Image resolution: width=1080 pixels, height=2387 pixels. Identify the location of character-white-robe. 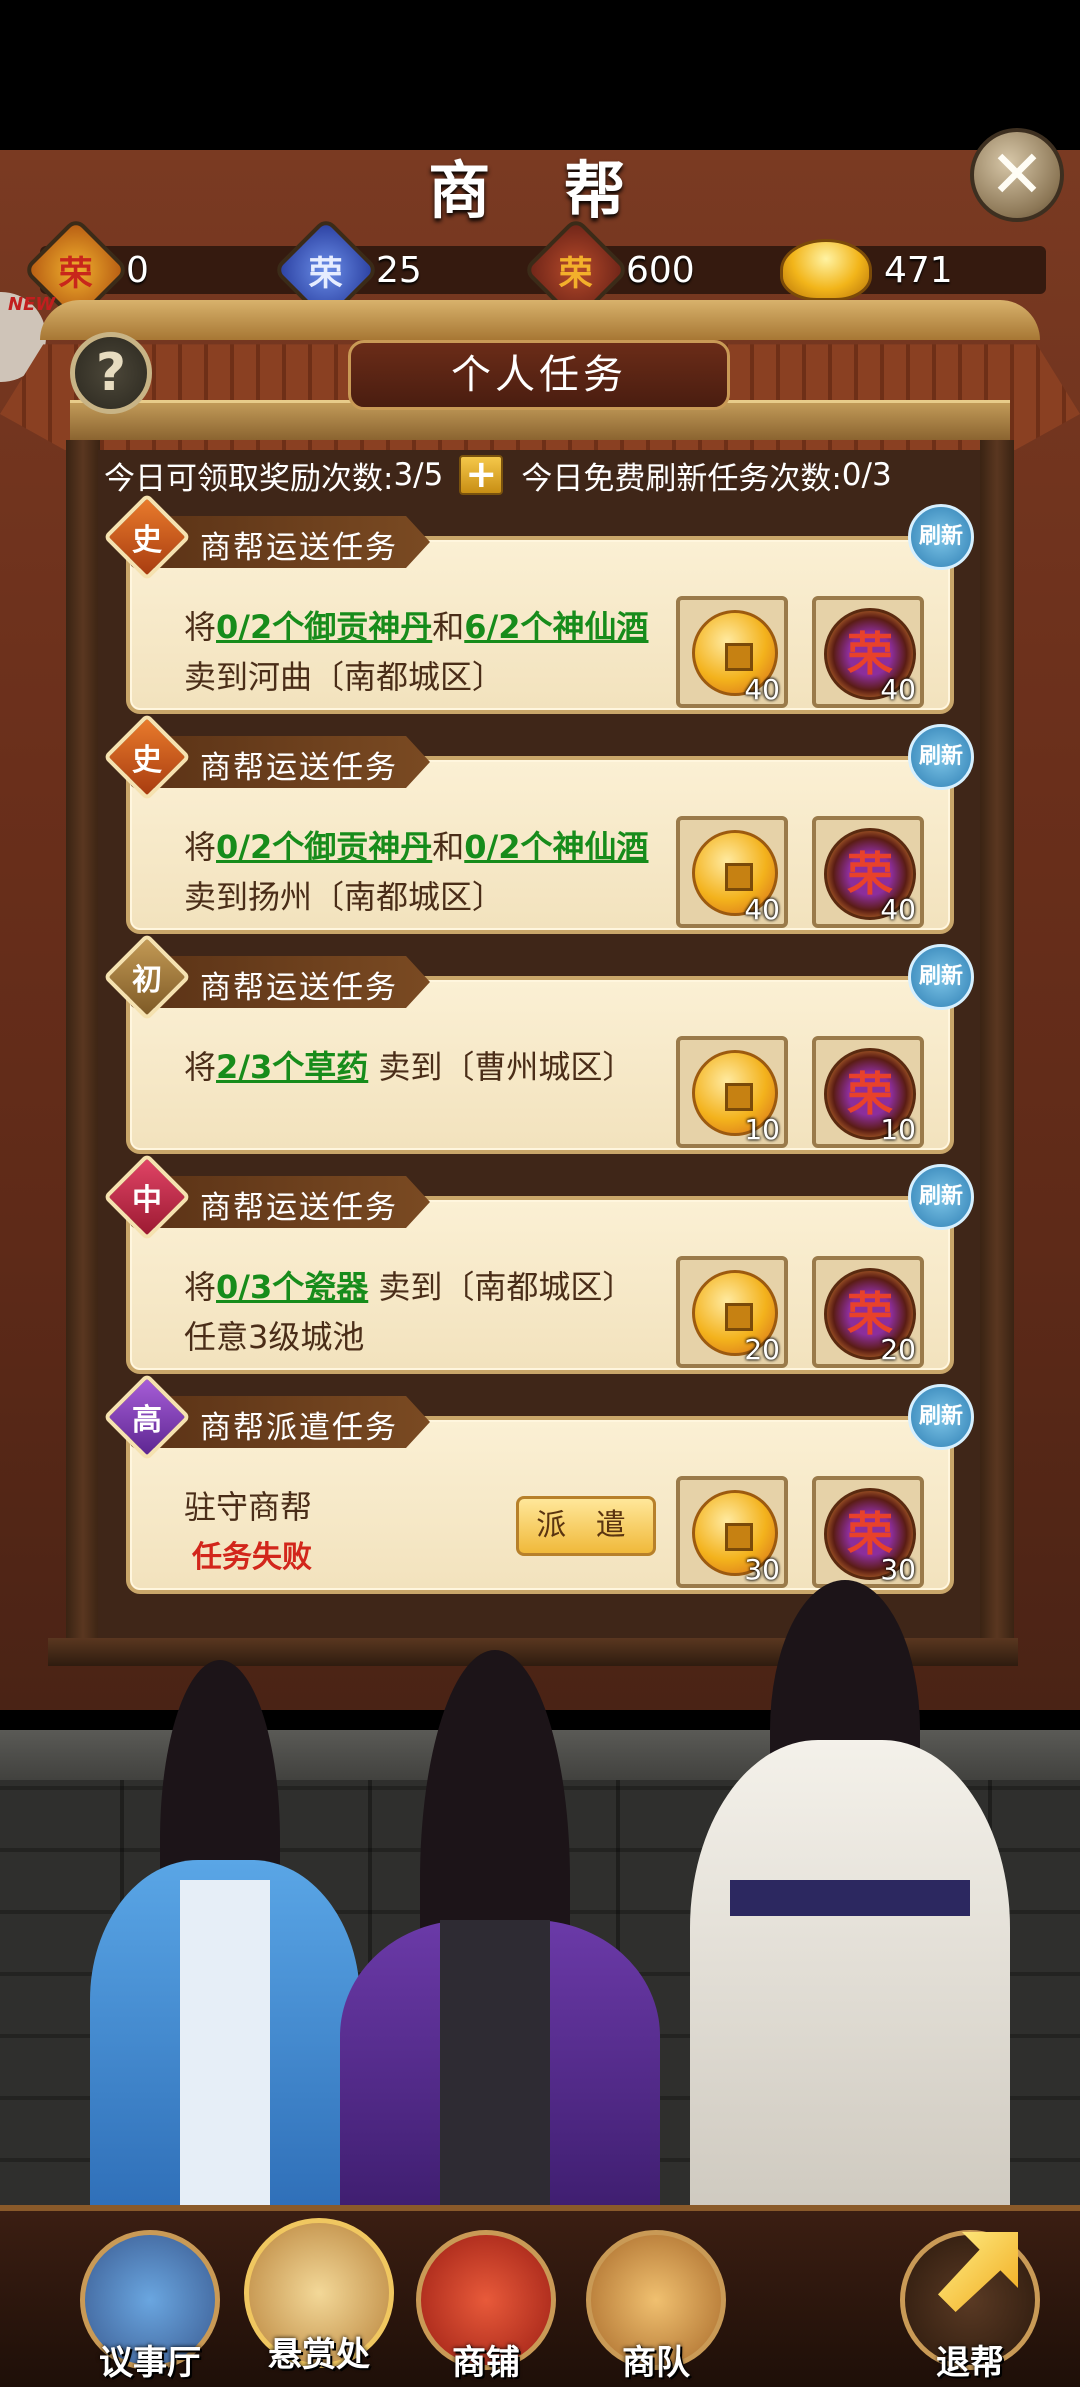
(850, 1885).